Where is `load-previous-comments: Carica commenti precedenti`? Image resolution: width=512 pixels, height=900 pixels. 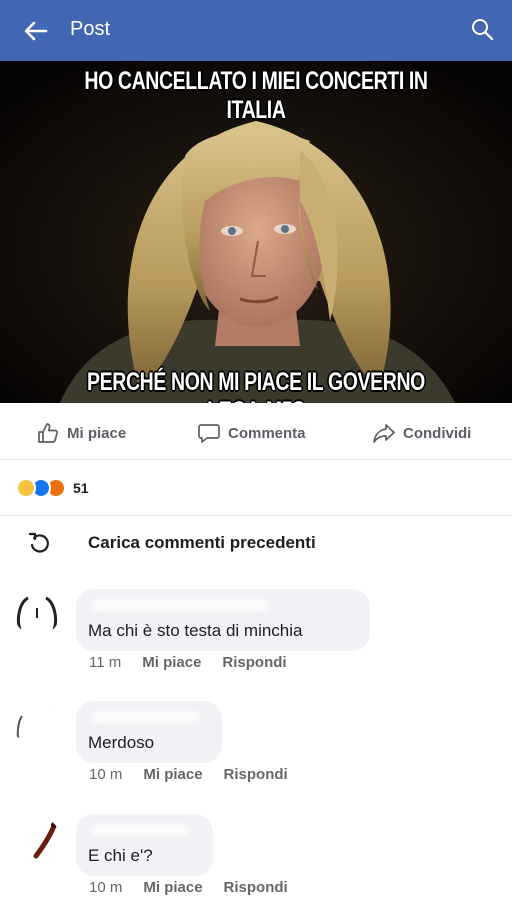
load-previous-comments: Carica commenti precedenti is located at coordinates (171, 543).